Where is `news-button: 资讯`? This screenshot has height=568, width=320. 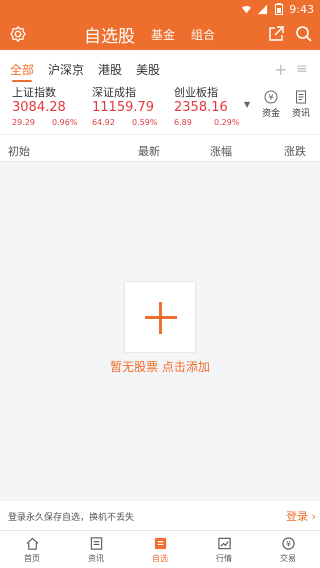 news-button: 资讯 is located at coordinates (301, 104).